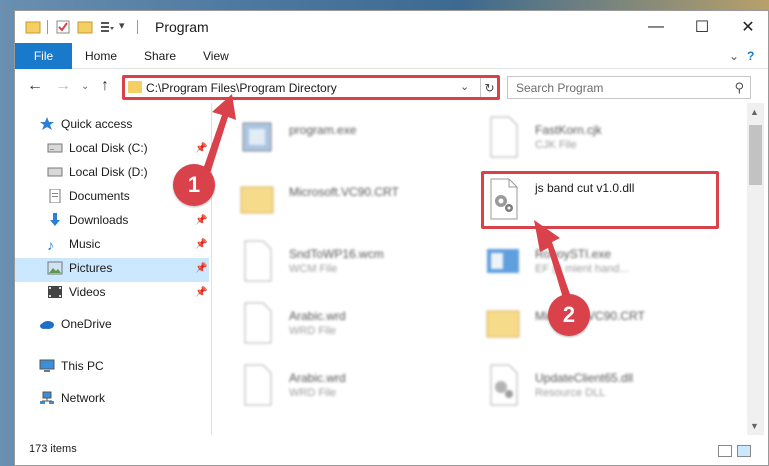  I want to click on step-callout-2: 2, so click(569, 315).